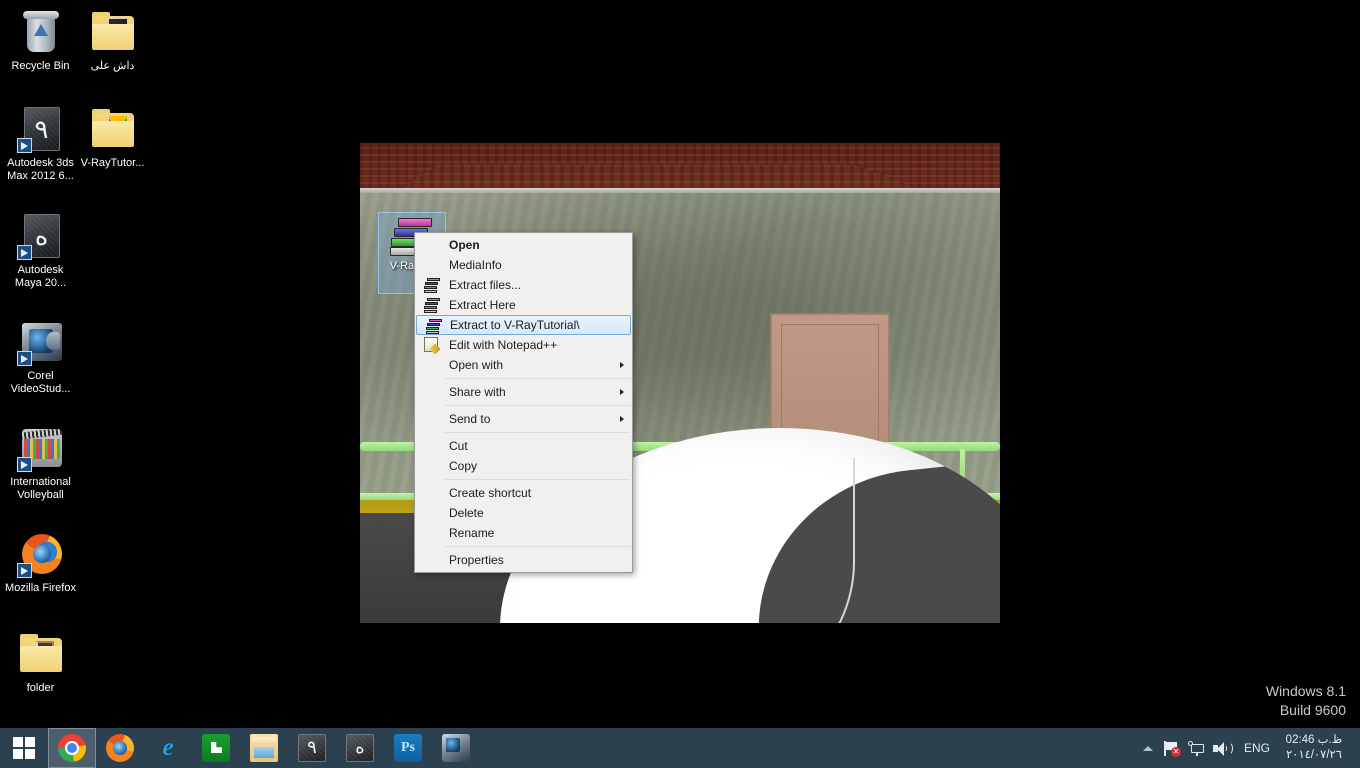 This screenshot has width=1360, height=768. I want to click on menu-item-send-to: Send to, so click(523, 419).